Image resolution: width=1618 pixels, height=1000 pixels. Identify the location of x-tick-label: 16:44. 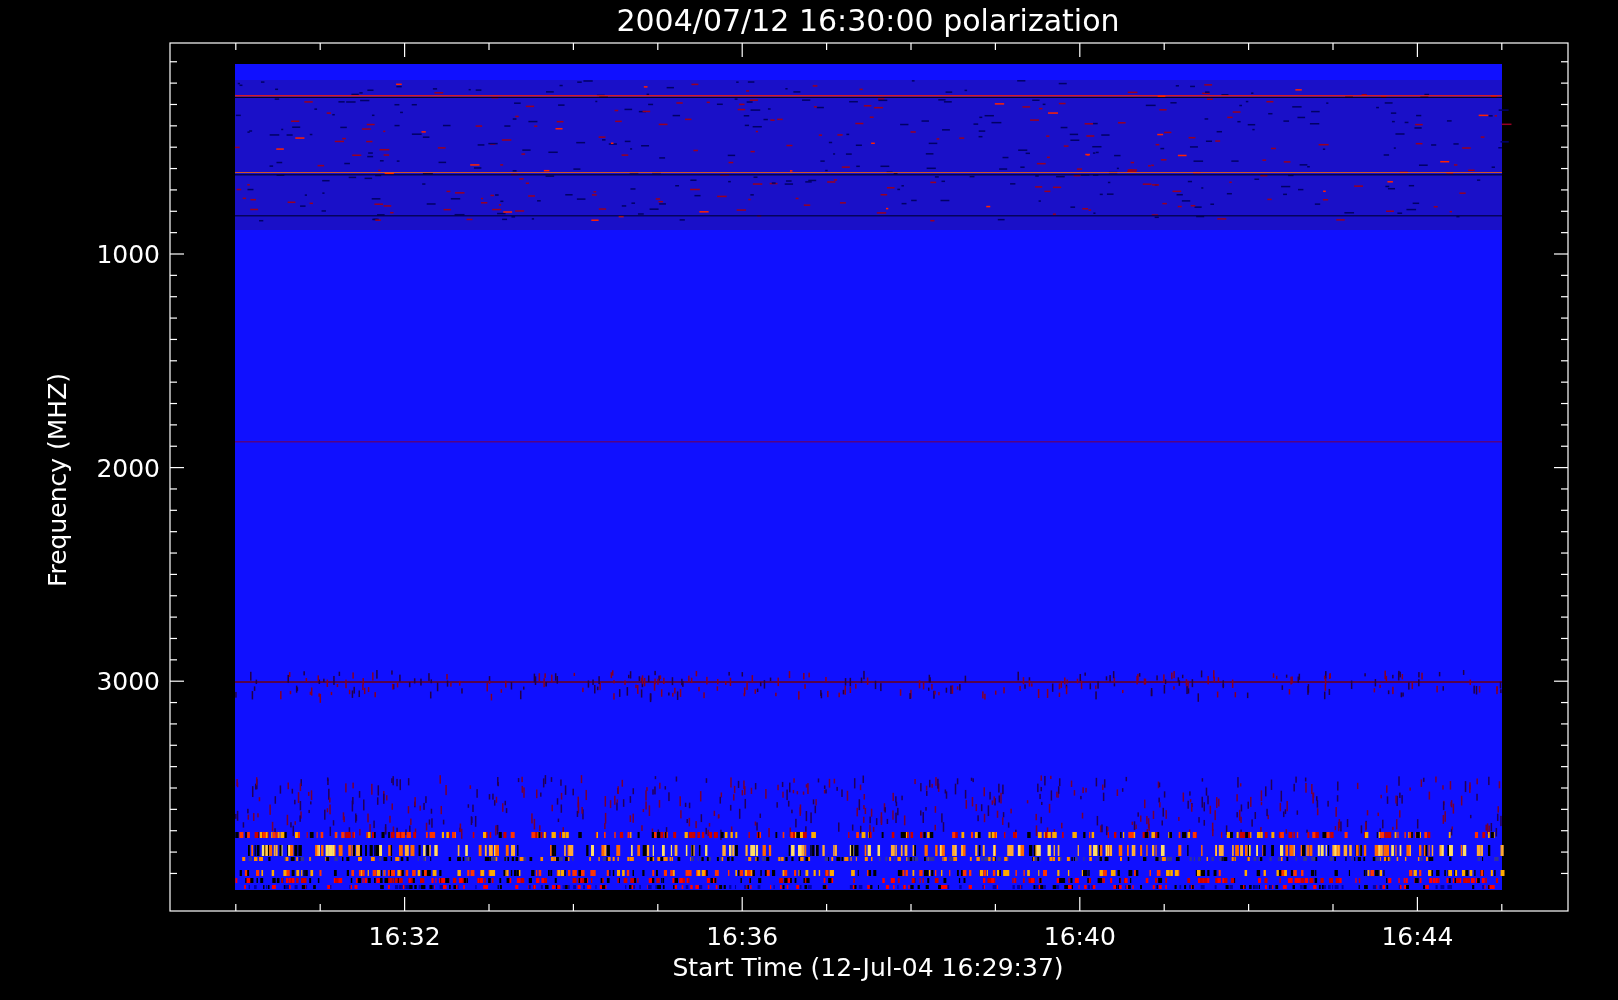
(1417, 936).